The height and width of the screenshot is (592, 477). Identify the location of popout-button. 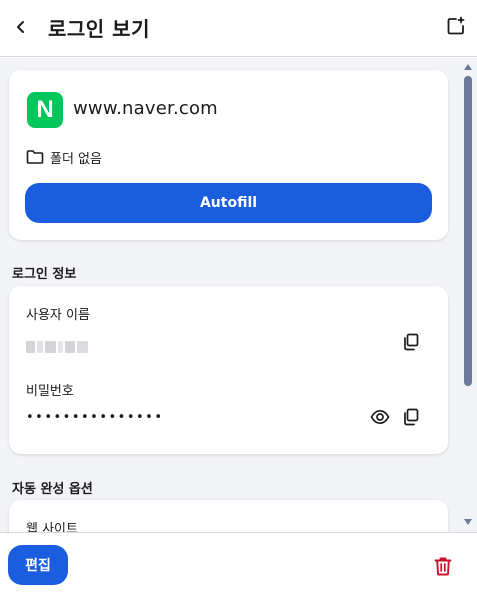
(456, 26).